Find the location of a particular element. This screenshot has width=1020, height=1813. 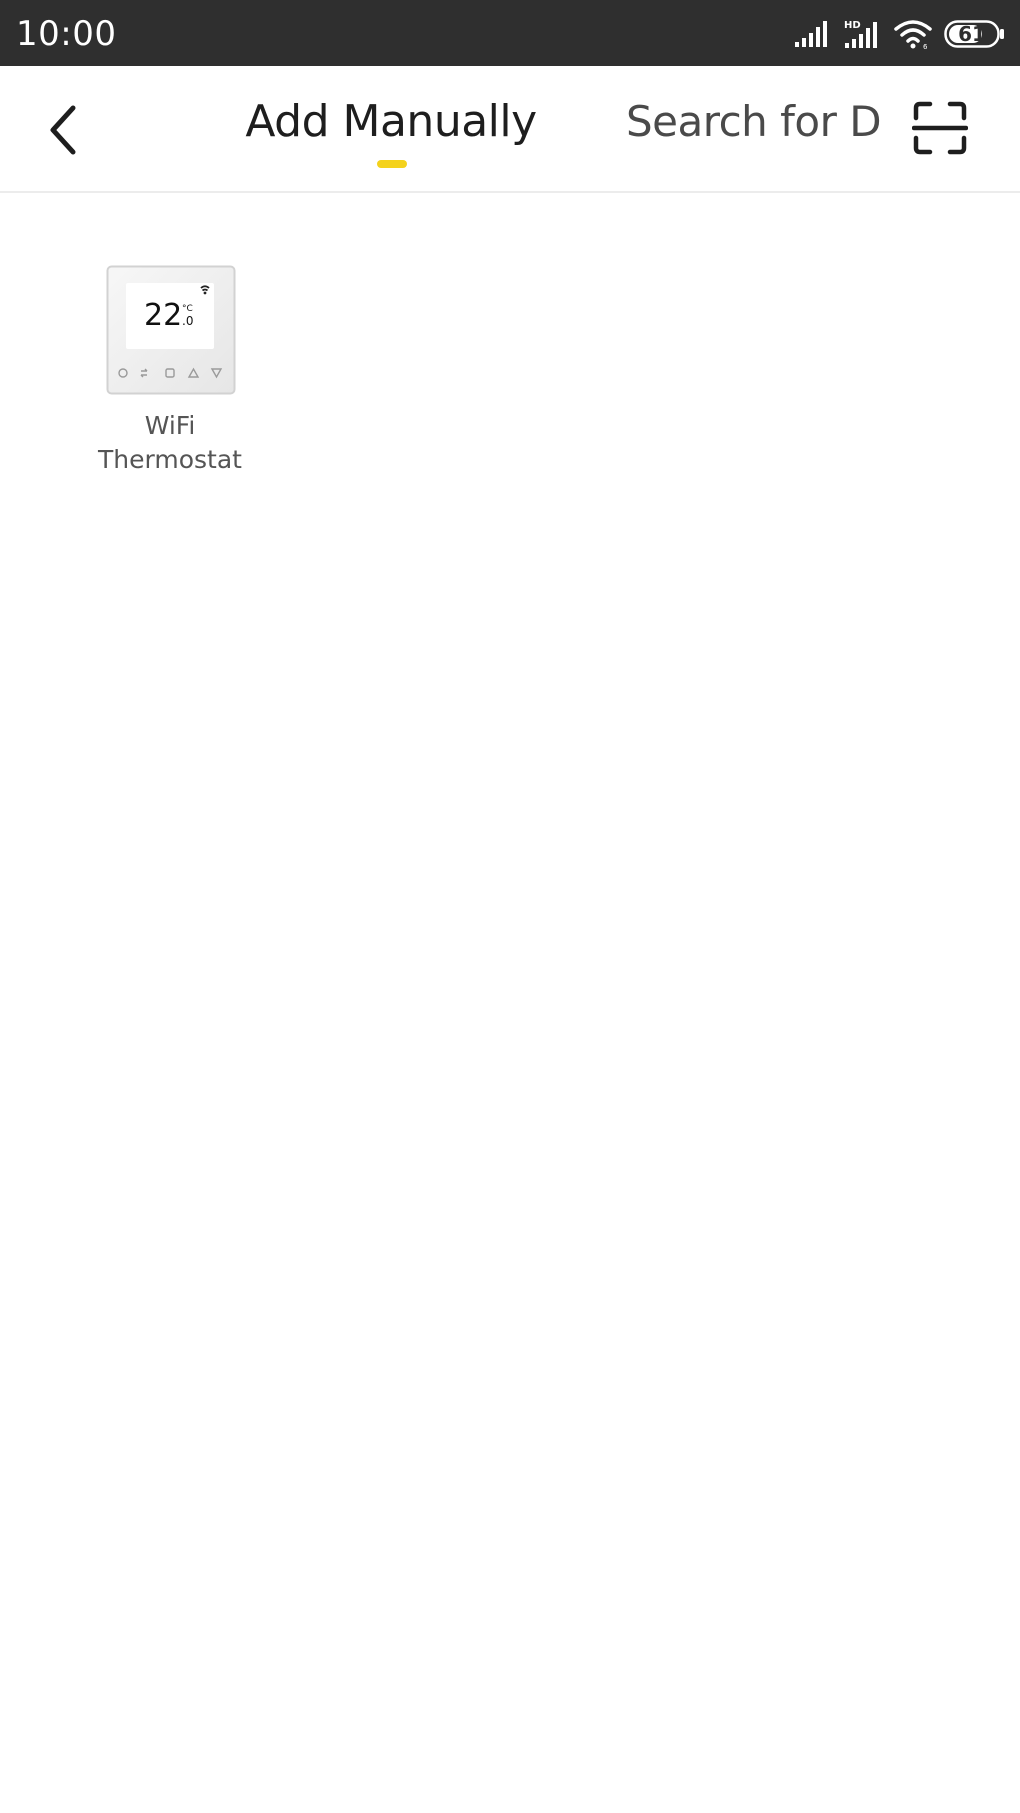

status-icons: HD 6 61 is located at coordinates (900, 34).